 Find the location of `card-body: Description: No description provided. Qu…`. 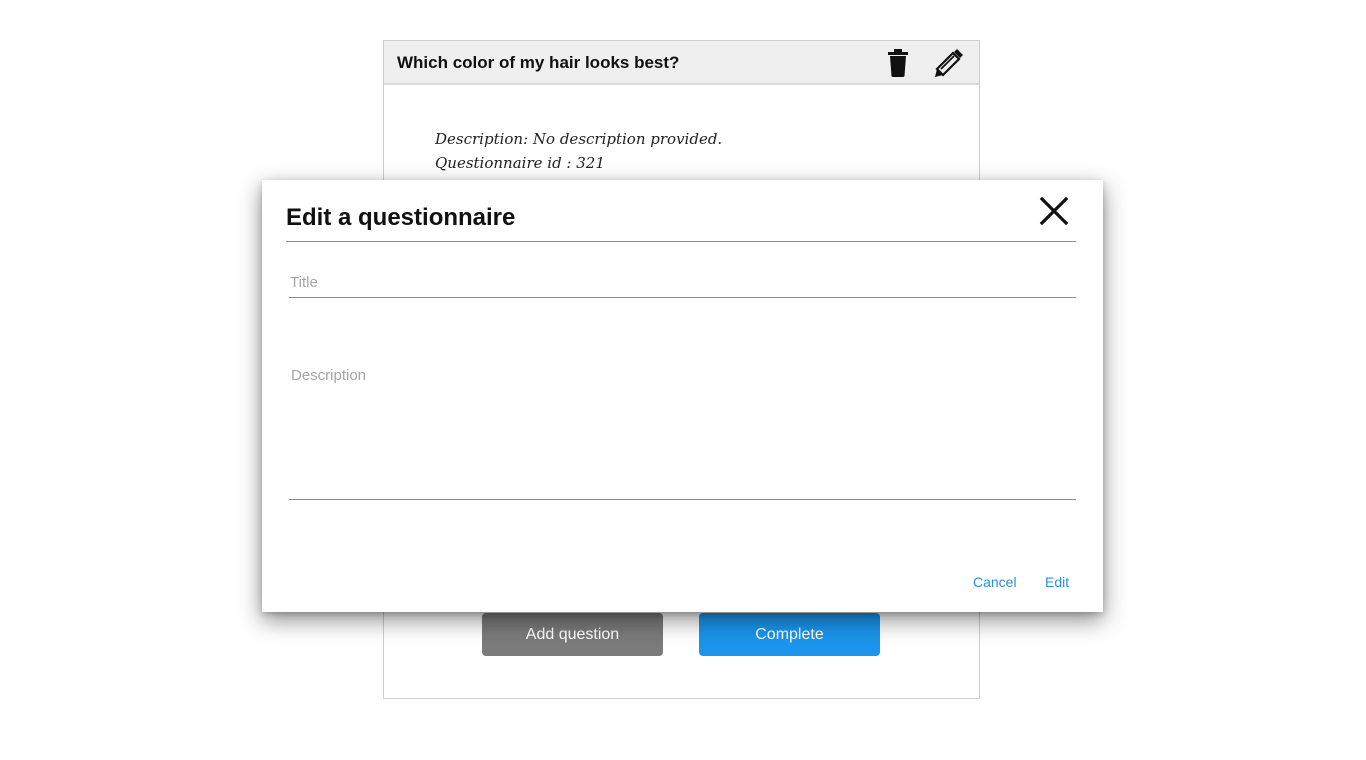

card-body: Description: No description provided. Qu… is located at coordinates (578, 151).